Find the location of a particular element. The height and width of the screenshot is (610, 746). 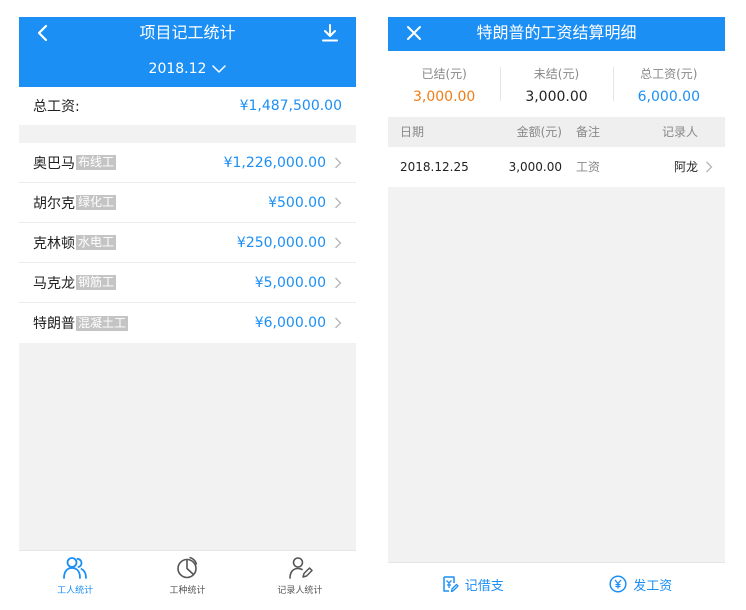

tab-worker-stats: 工人统计 is located at coordinates (75, 578).